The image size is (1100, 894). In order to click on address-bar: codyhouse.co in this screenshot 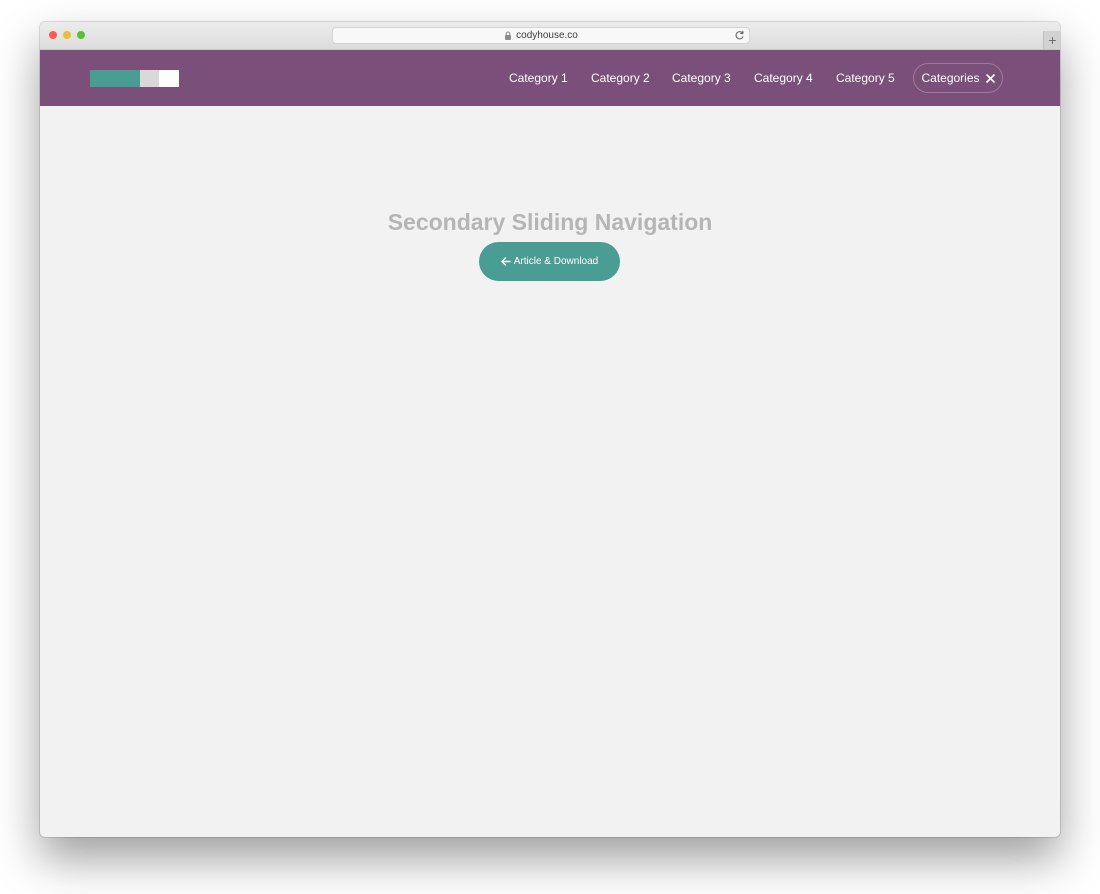, I will do `click(541, 35)`.